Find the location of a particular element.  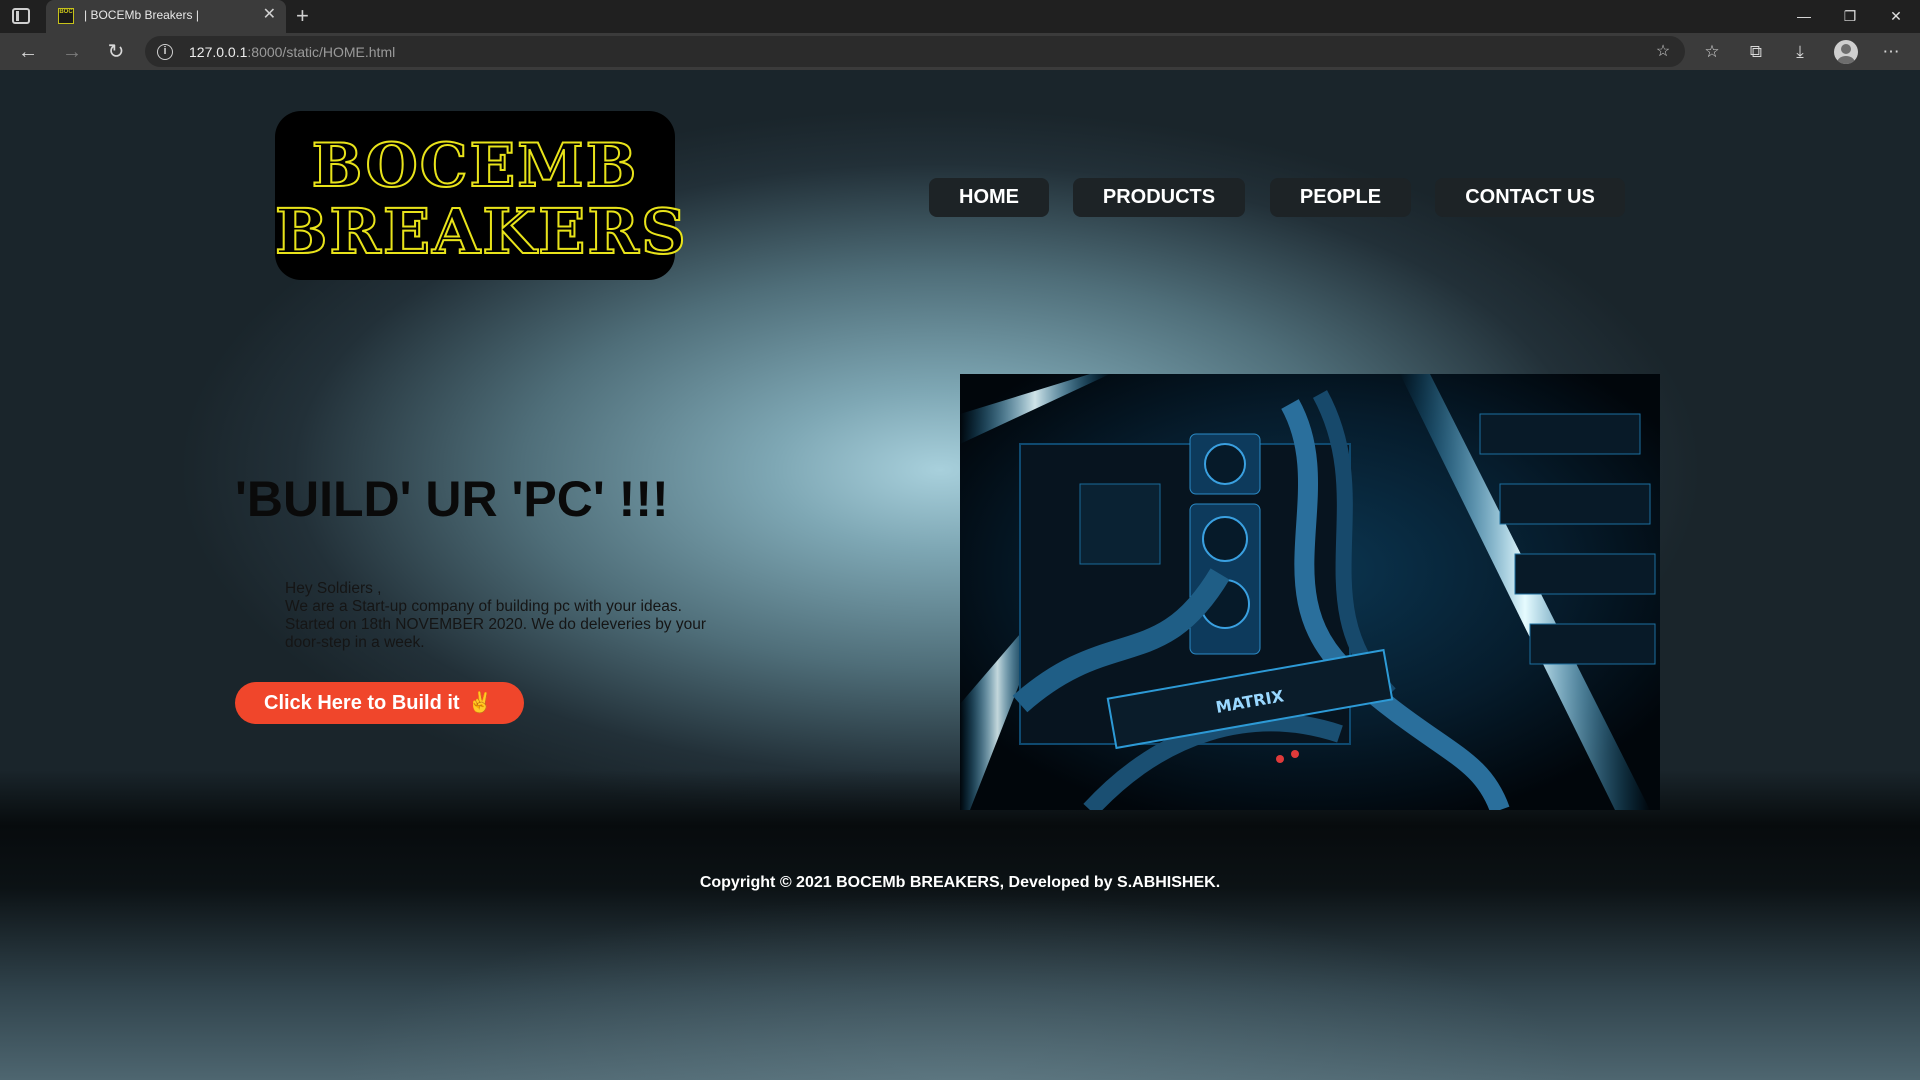

close-tab-icon: ✕ is located at coordinates (269, 15).